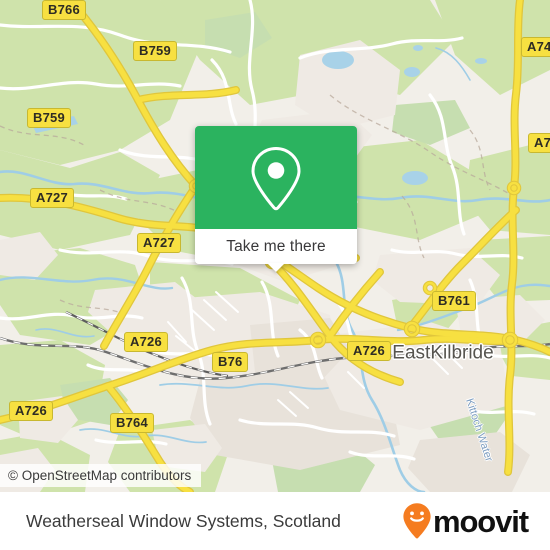 The width and height of the screenshot is (550, 550). Describe the element at coordinates (31, 411) in the screenshot. I see `road-shield-a726-c: A726` at that location.